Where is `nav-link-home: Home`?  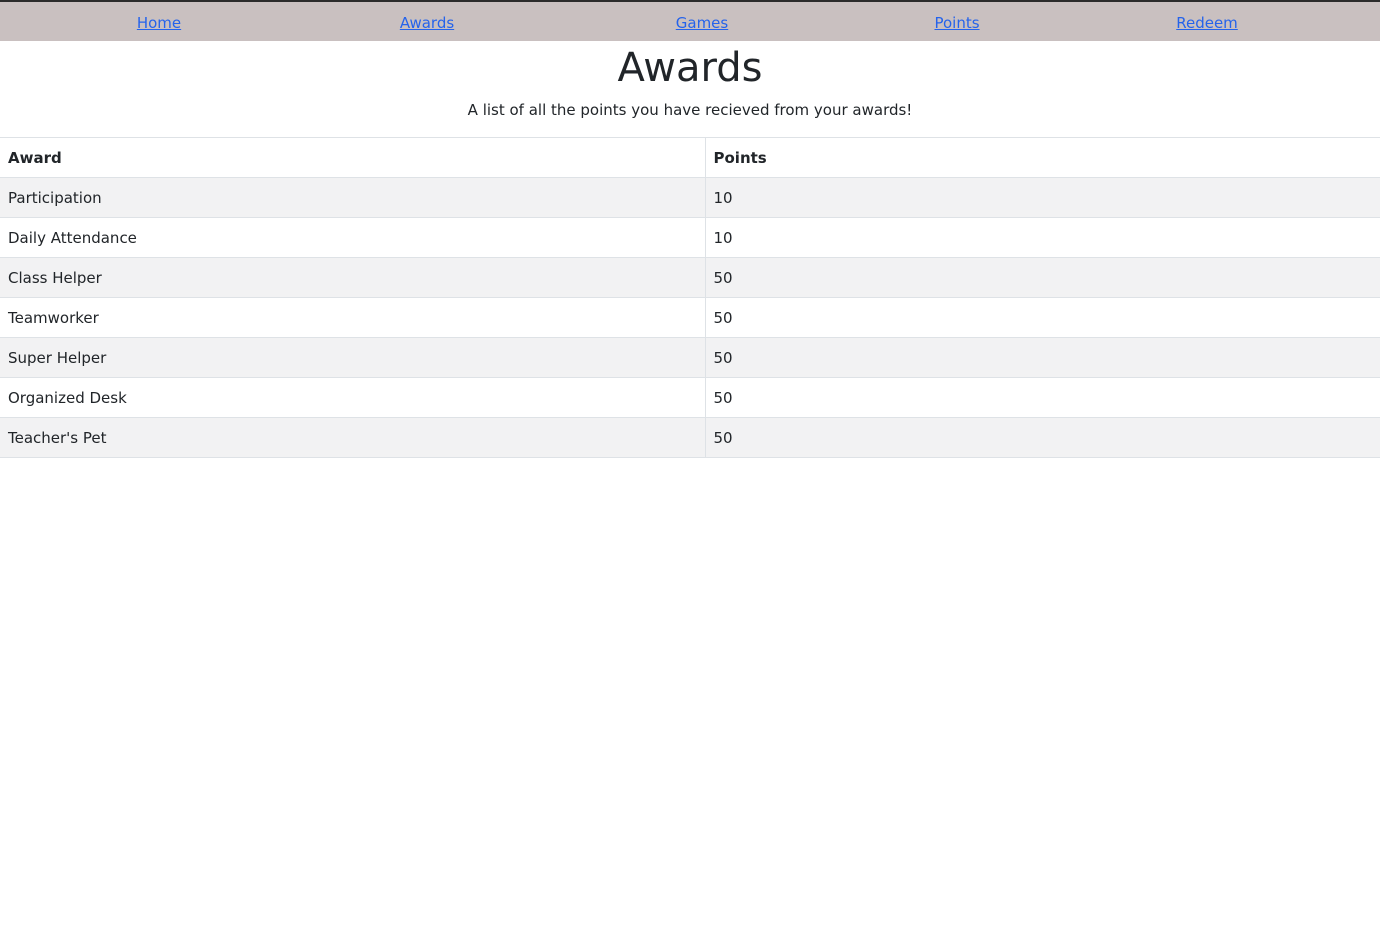
nav-link-home: Home is located at coordinates (159, 23).